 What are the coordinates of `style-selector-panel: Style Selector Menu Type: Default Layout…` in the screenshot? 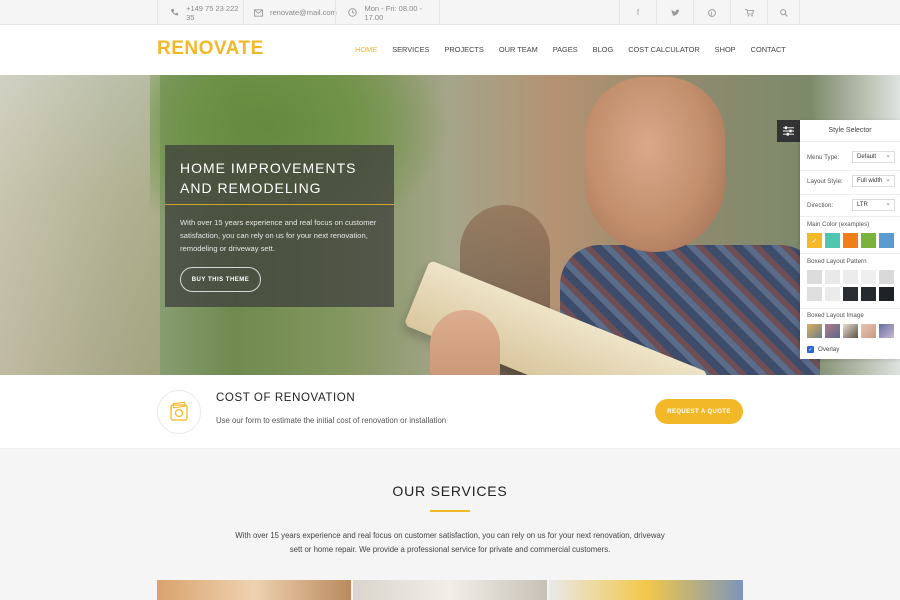 It's located at (850, 239).